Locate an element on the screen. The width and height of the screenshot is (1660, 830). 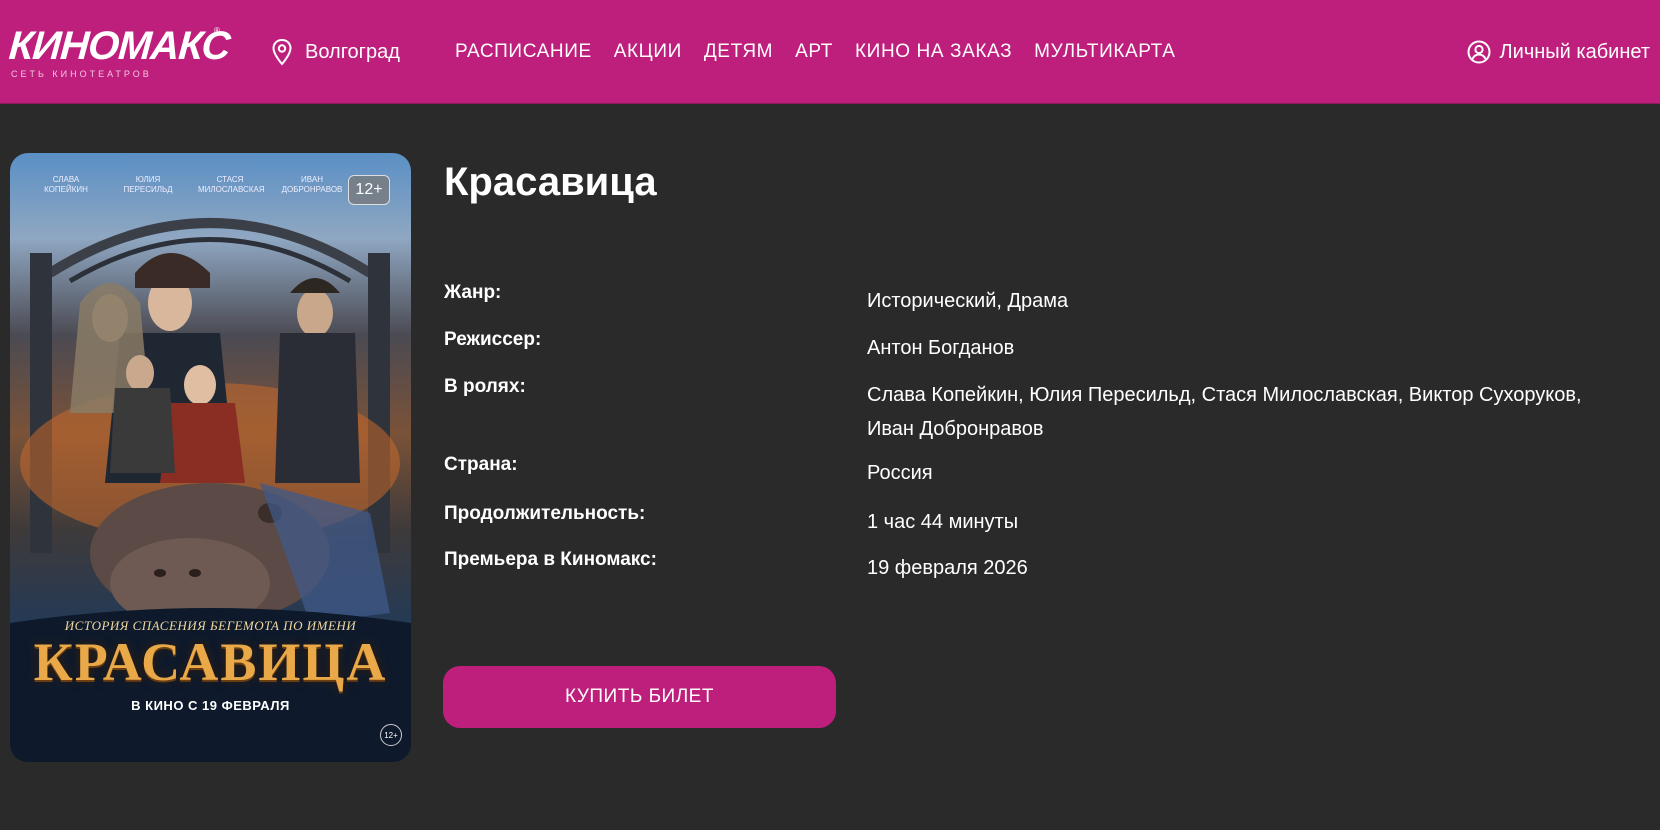
user-icon is located at coordinates (1479, 52).